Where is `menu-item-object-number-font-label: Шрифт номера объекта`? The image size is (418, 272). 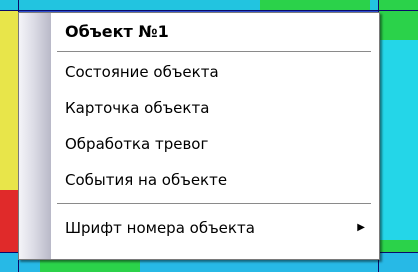
menu-item-object-number-font-label: Шрифт номера объекта is located at coordinates (160, 228).